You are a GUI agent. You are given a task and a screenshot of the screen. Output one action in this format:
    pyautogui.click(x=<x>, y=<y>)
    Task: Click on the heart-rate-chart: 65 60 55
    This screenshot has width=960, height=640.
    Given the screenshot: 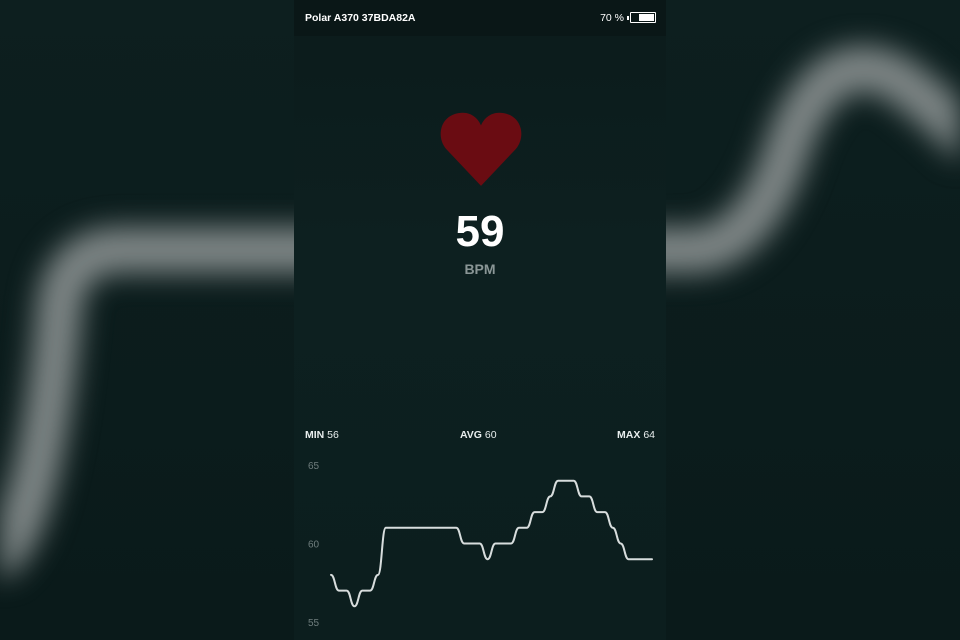 What is the action you would take?
    pyautogui.click(x=480, y=545)
    